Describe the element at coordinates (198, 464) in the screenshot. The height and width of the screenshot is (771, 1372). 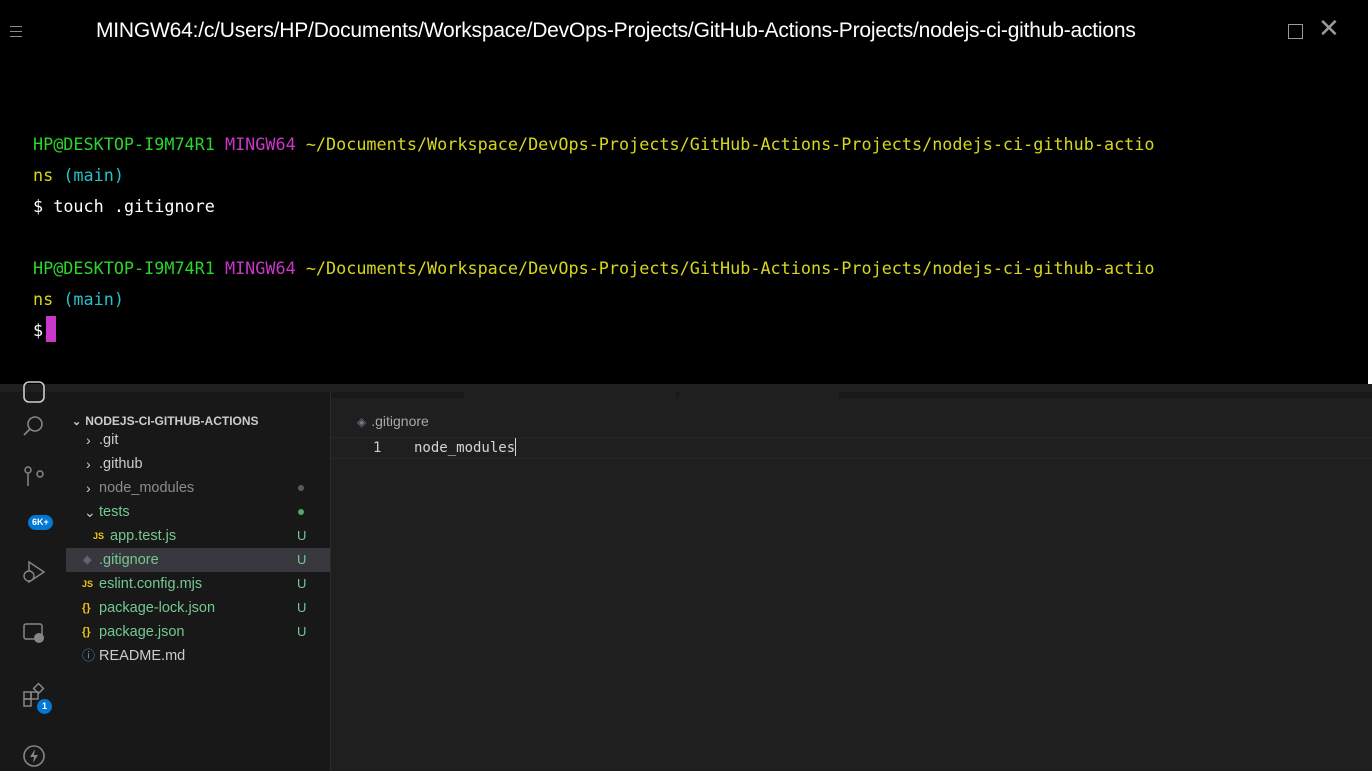
I see `tree-item-github: › .github` at that location.